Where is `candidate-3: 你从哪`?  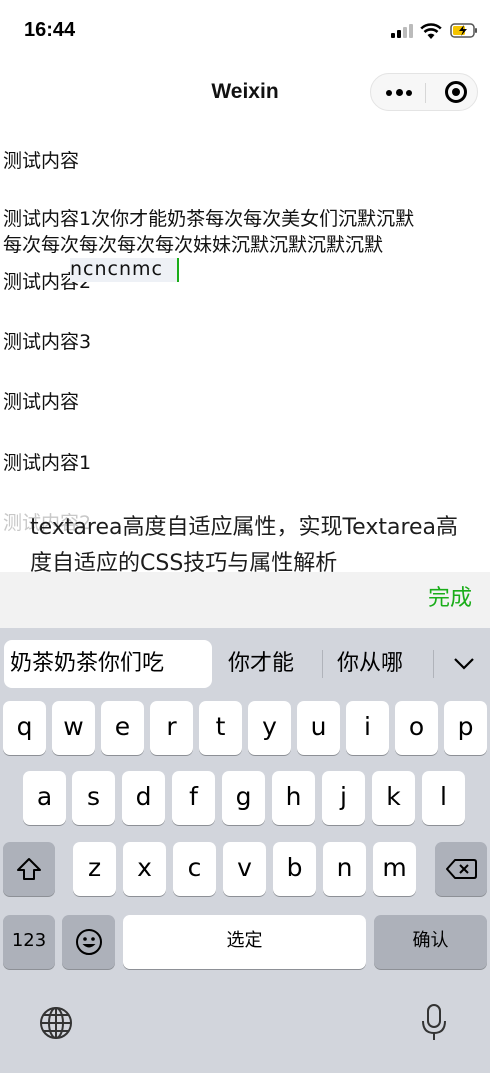
candidate-3: 你从哪 is located at coordinates (370, 664).